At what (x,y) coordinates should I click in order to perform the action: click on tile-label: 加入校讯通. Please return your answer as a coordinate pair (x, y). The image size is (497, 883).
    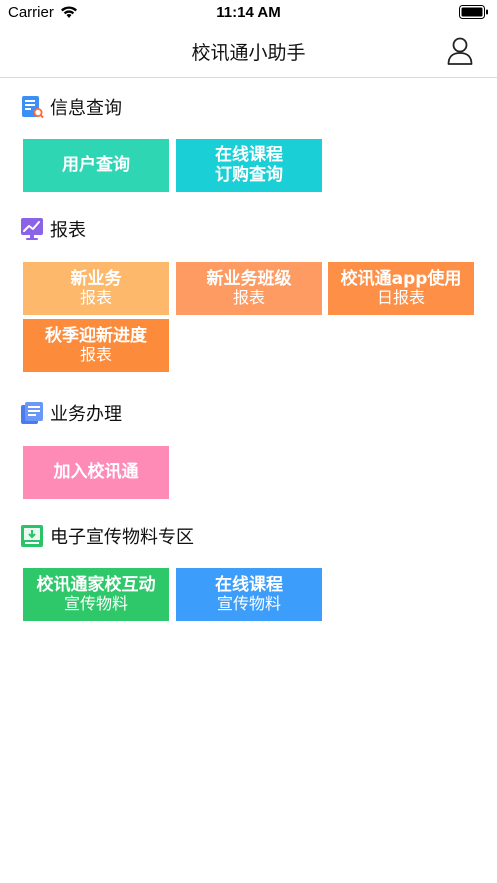
    Looking at the image, I should click on (96, 471).